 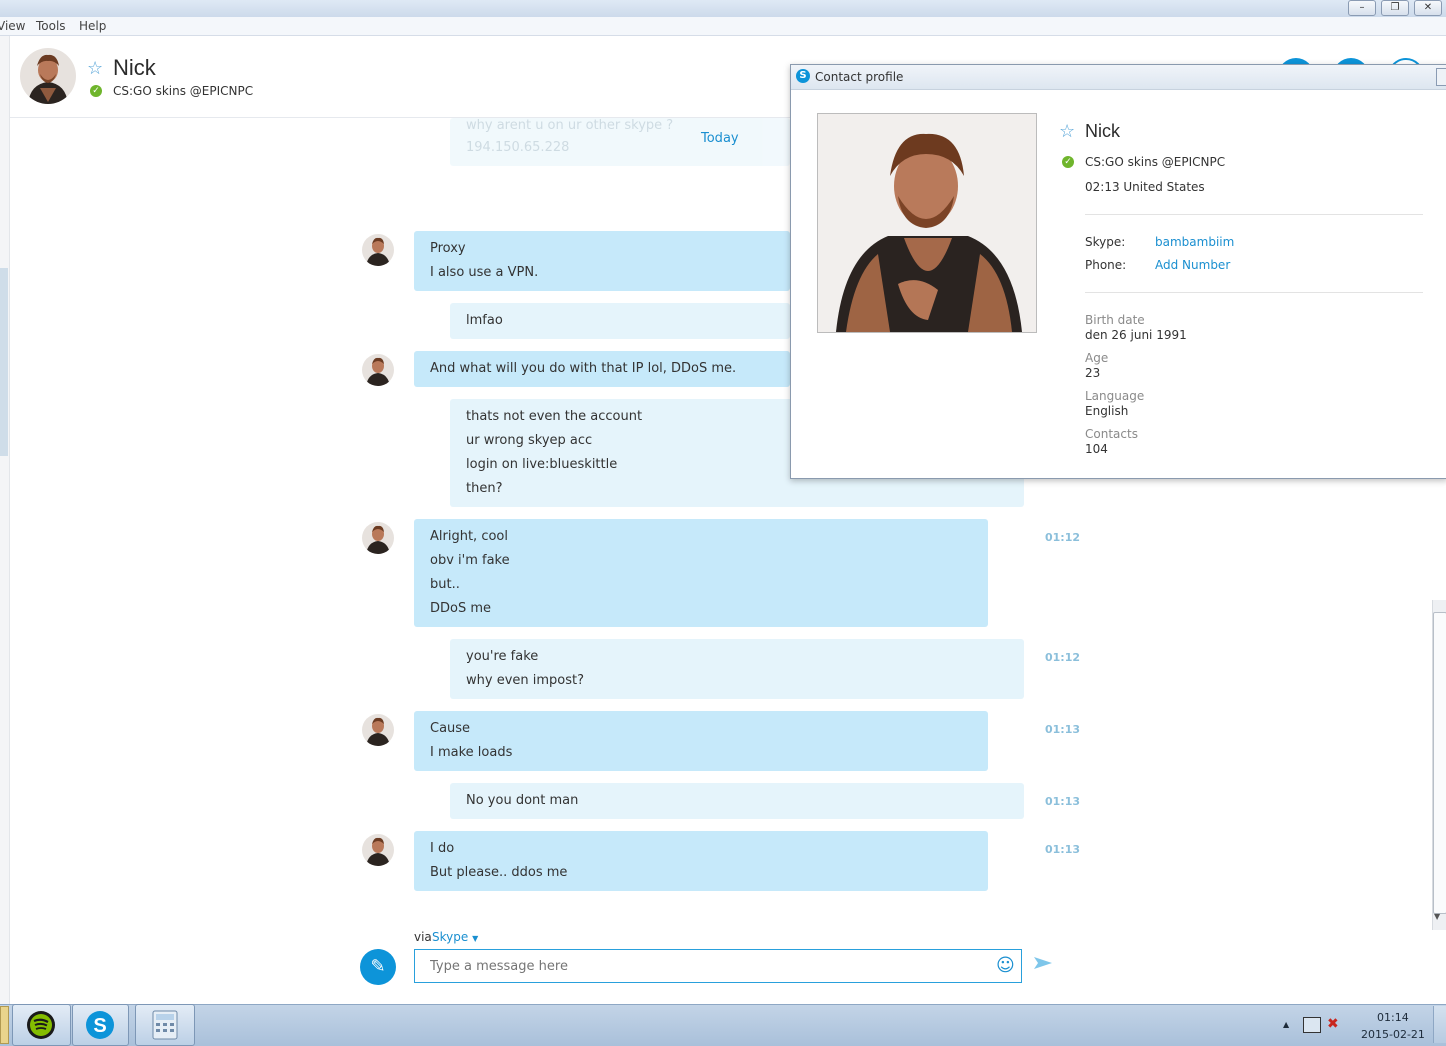 What do you see at coordinates (1441, 77) in the screenshot?
I see `profile-close-button` at bounding box center [1441, 77].